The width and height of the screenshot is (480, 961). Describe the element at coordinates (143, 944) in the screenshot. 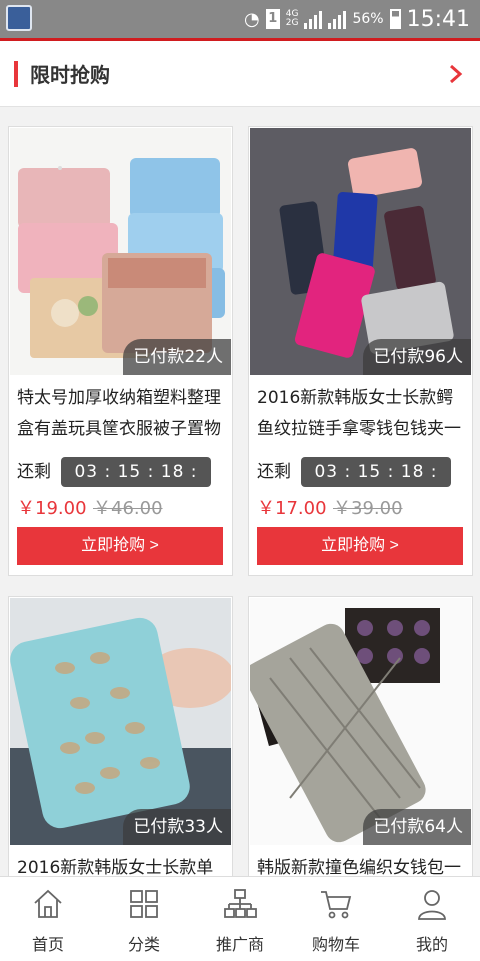

I see `tab-label: 分类` at that location.